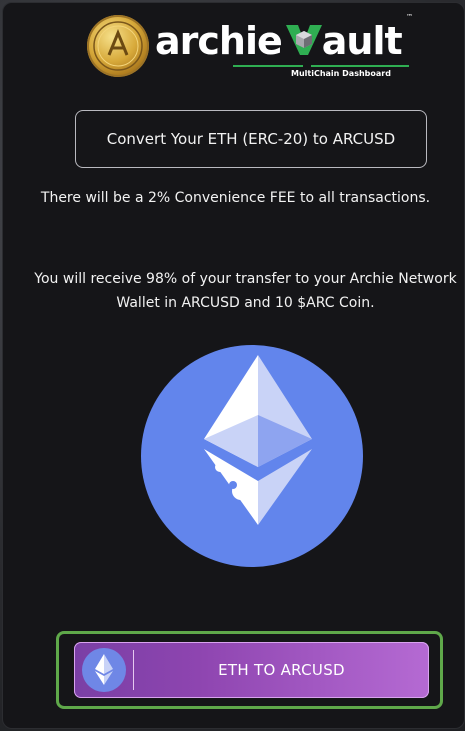 The width and height of the screenshot is (465, 731). I want to click on ethereum-logo-icon, so click(252, 456).